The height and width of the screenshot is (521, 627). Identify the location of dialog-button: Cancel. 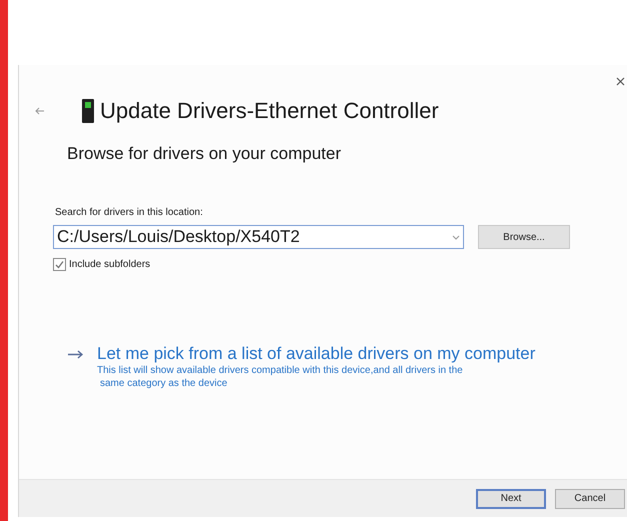
(590, 498).